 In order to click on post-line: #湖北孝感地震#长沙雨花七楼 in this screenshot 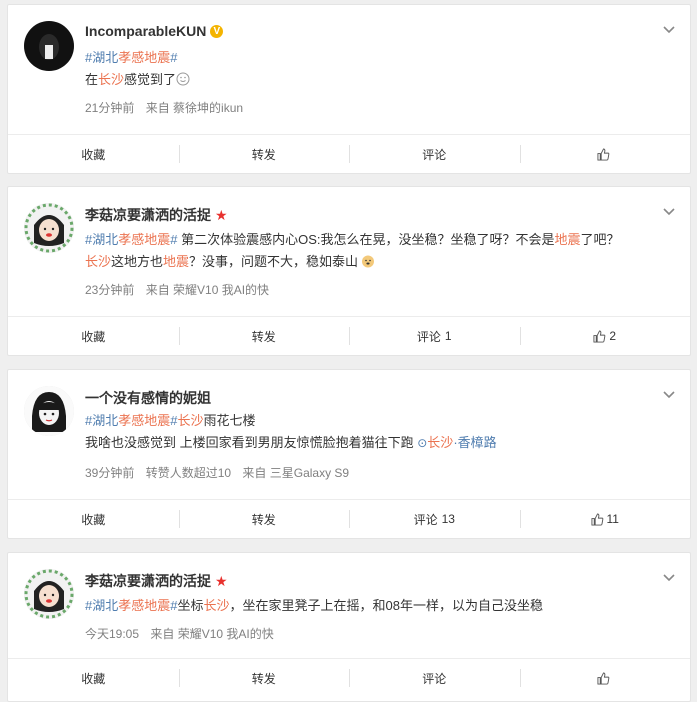, I will do `click(170, 420)`.